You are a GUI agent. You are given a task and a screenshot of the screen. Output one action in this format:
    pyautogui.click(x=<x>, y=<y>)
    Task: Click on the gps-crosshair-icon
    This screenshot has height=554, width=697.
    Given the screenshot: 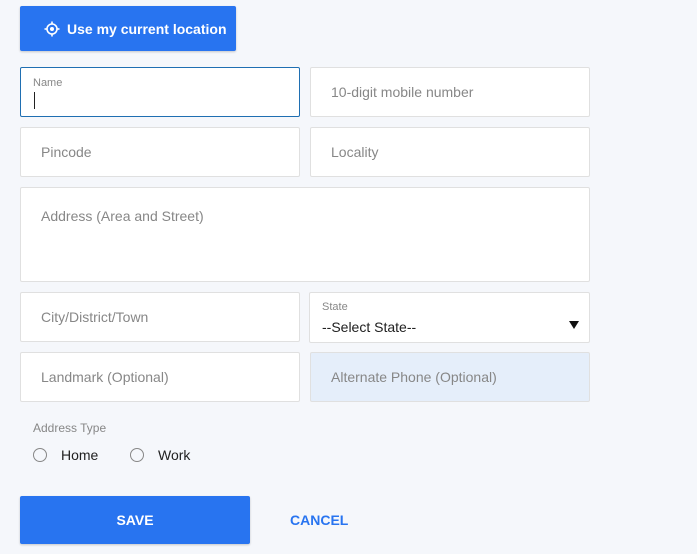 What is the action you would take?
    pyautogui.click(x=52, y=29)
    